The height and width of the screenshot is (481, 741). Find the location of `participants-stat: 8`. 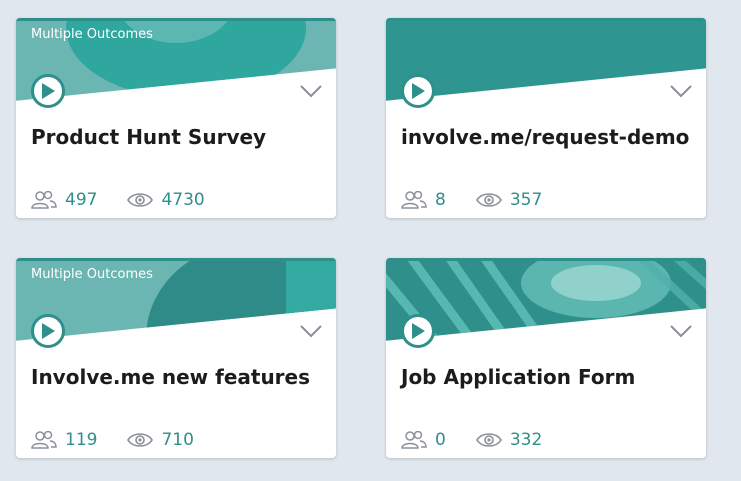

participants-stat: 8 is located at coordinates (423, 200).